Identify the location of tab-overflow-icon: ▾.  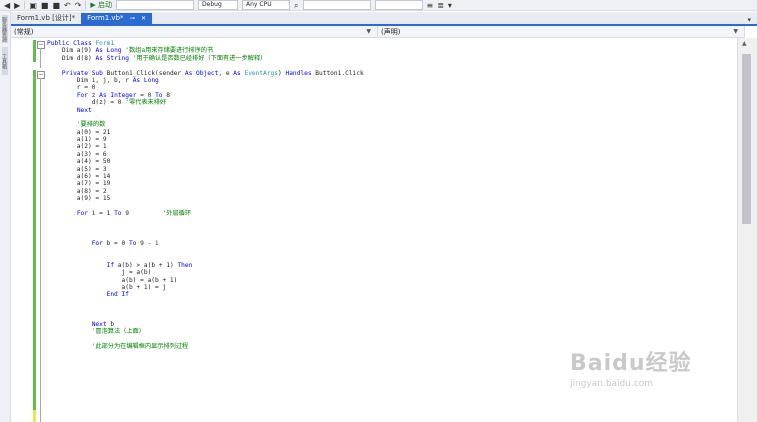
(752, 20).